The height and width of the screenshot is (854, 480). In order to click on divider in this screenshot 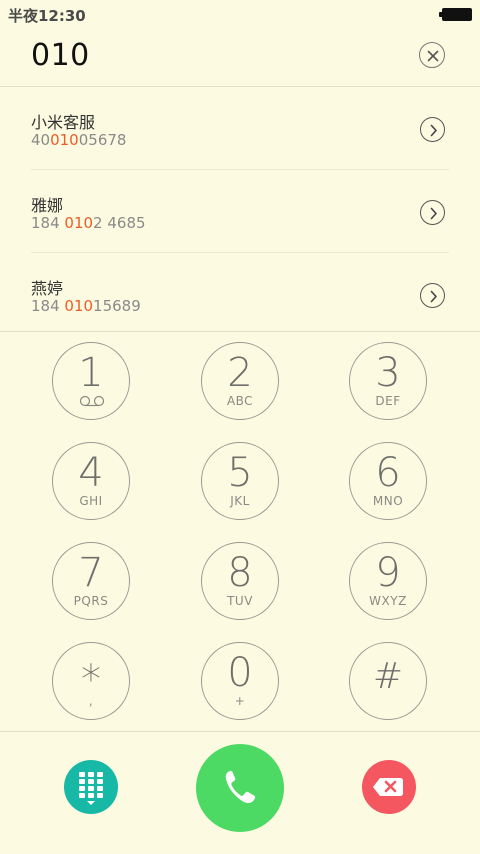, I will do `click(240, 331)`.